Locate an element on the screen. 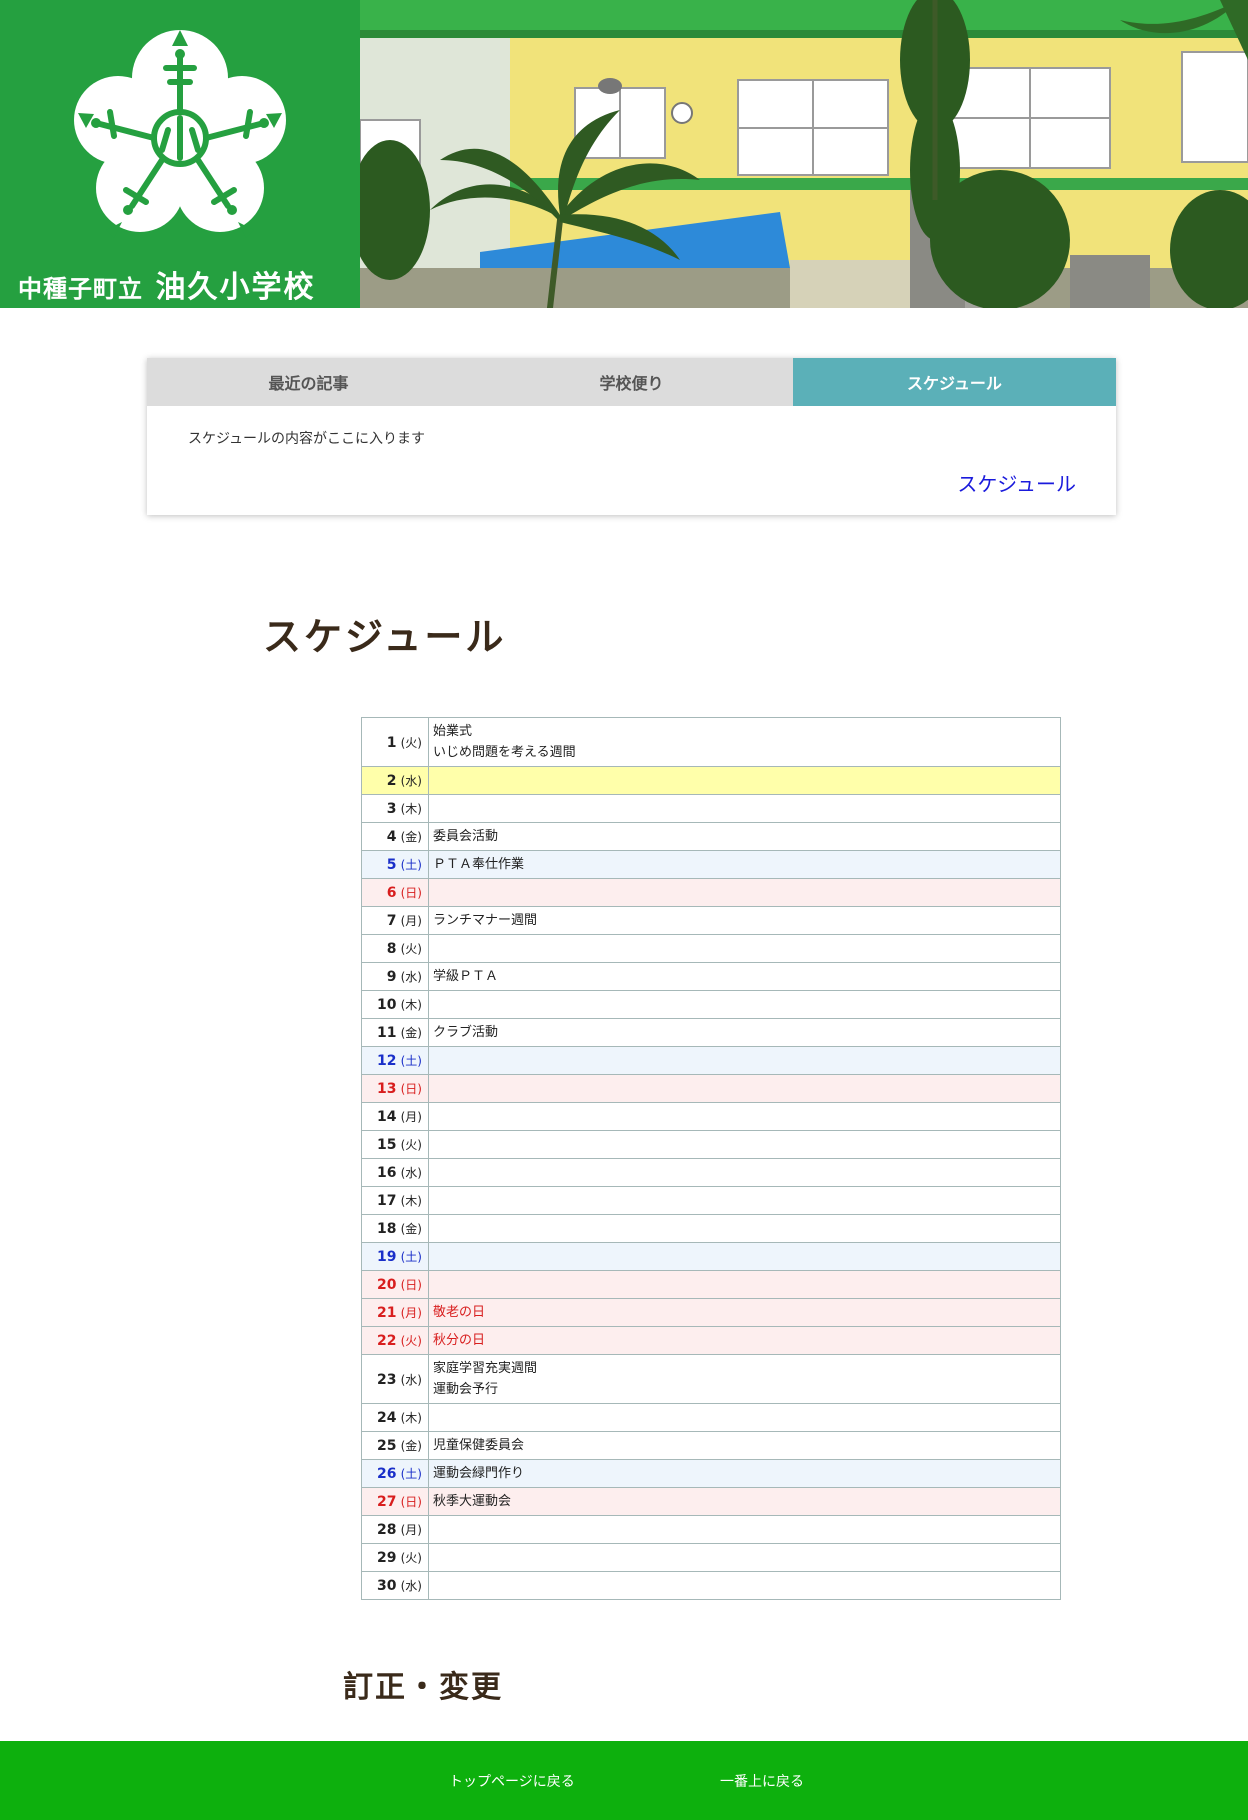 The height and width of the screenshot is (1820, 1248). schedule-date: 26 (土) is located at coordinates (395, 1473).